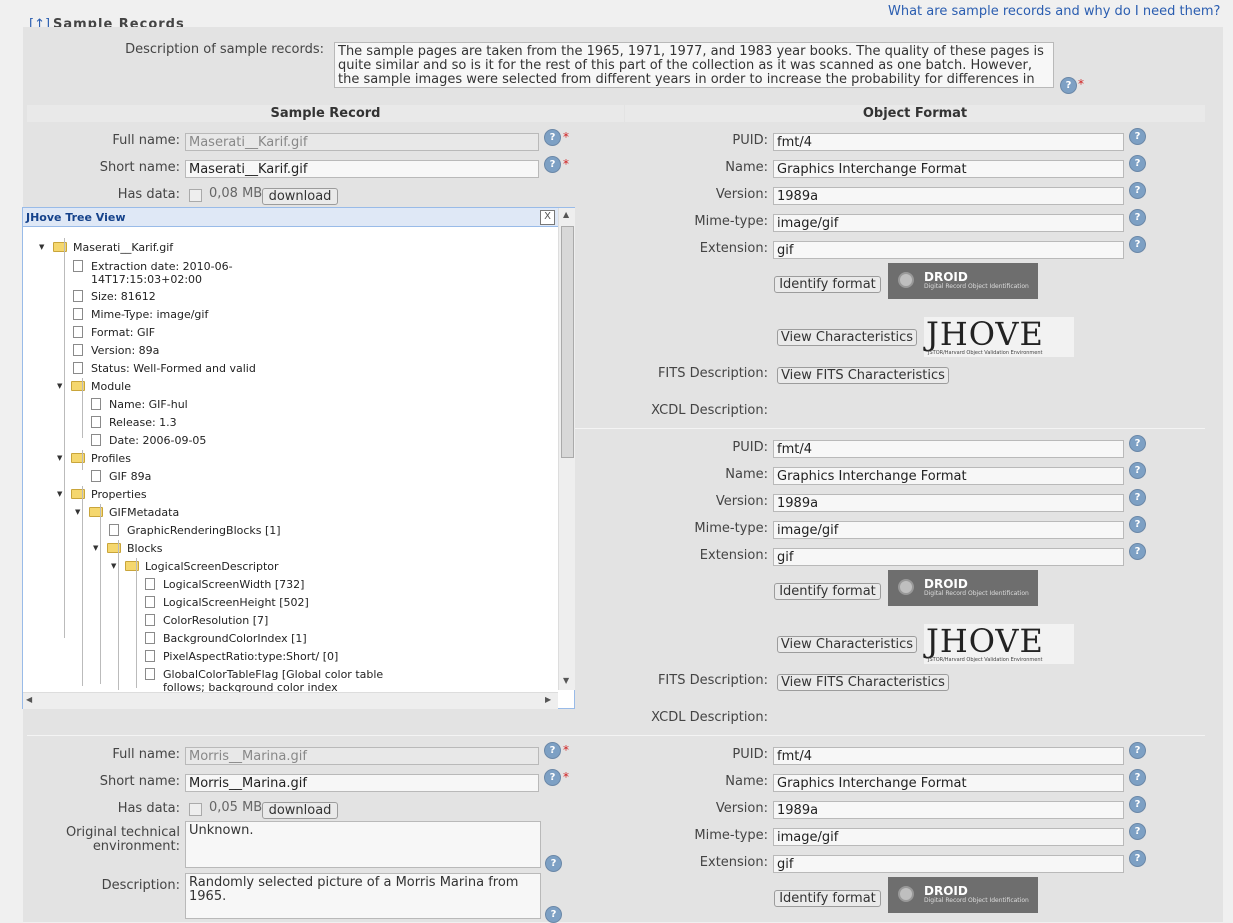 This screenshot has width=1233, height=923. What do you see at coordinates (273, 674) in the screenshot?
I see `tree-node: GlobalColorTableFlag [Global color table` at bounding box center [273, 674].